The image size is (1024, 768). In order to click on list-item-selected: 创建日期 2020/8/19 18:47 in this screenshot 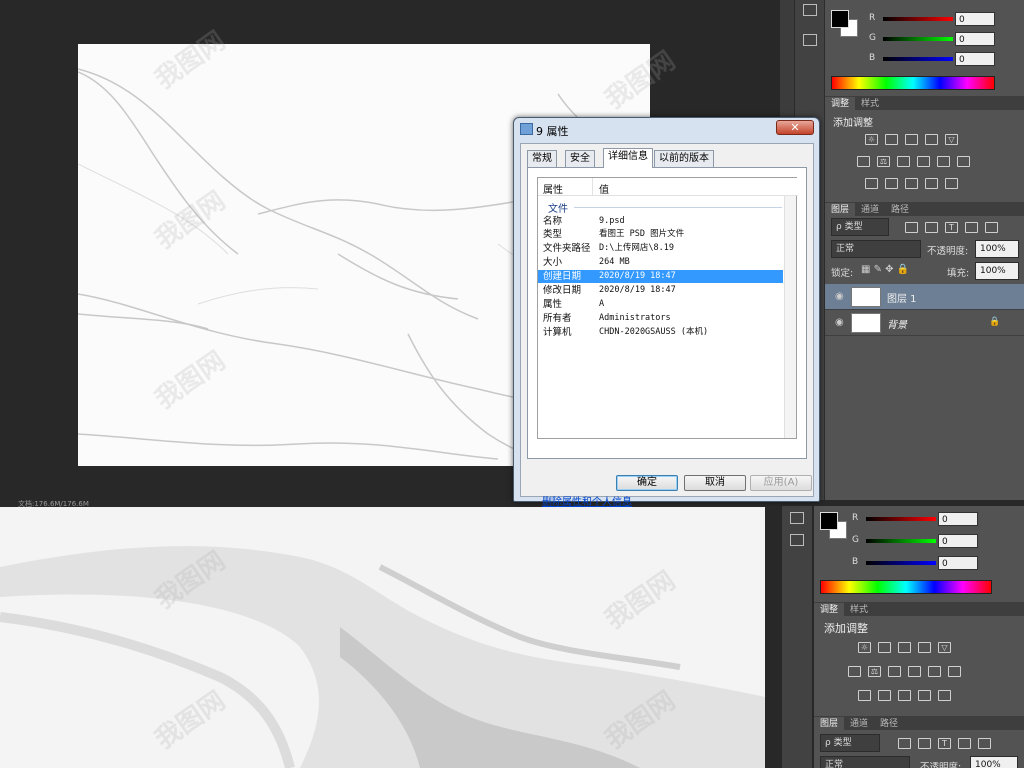, I will do `click(660, 276)`.